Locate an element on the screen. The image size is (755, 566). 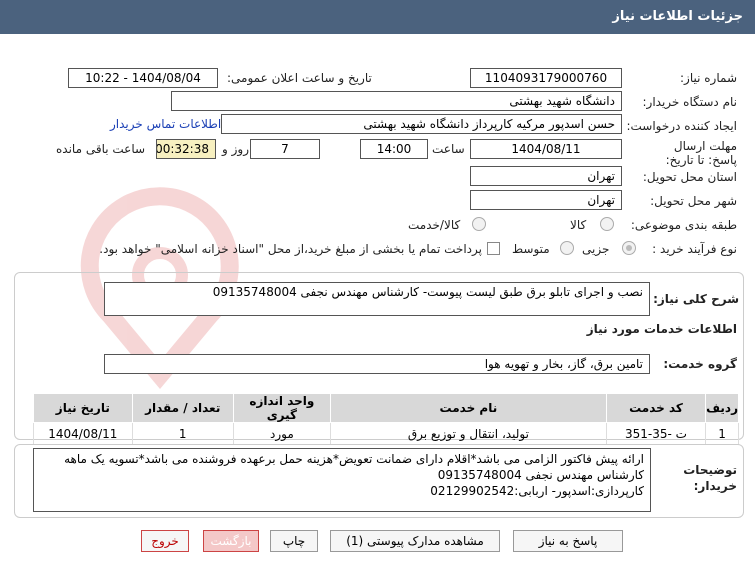
category-option-goods: کالا is located at coordinates (578, 225).